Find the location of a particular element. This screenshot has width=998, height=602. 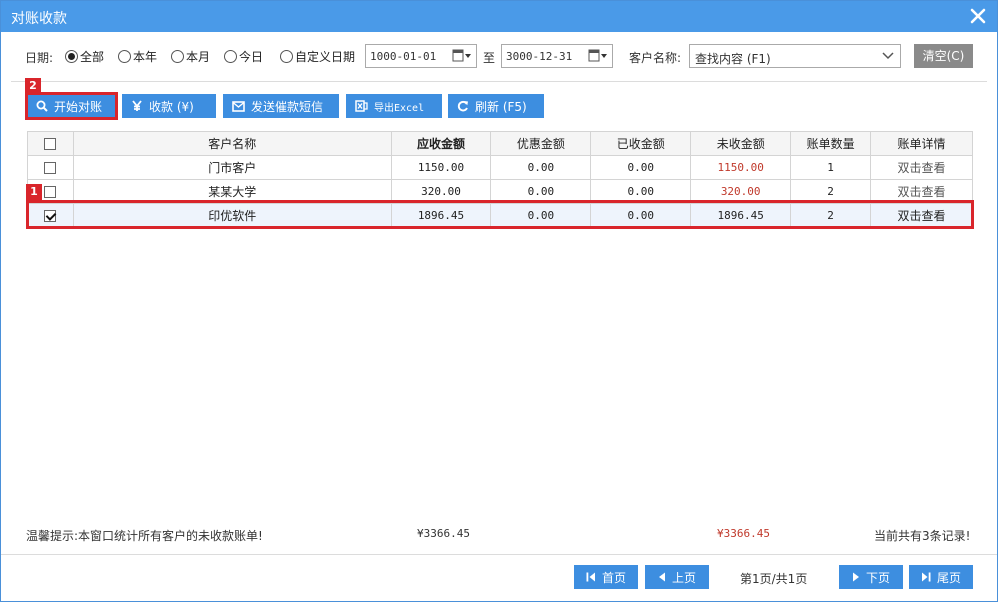

cell-receivable: 1896.45 is located at coordinates (441, 215).